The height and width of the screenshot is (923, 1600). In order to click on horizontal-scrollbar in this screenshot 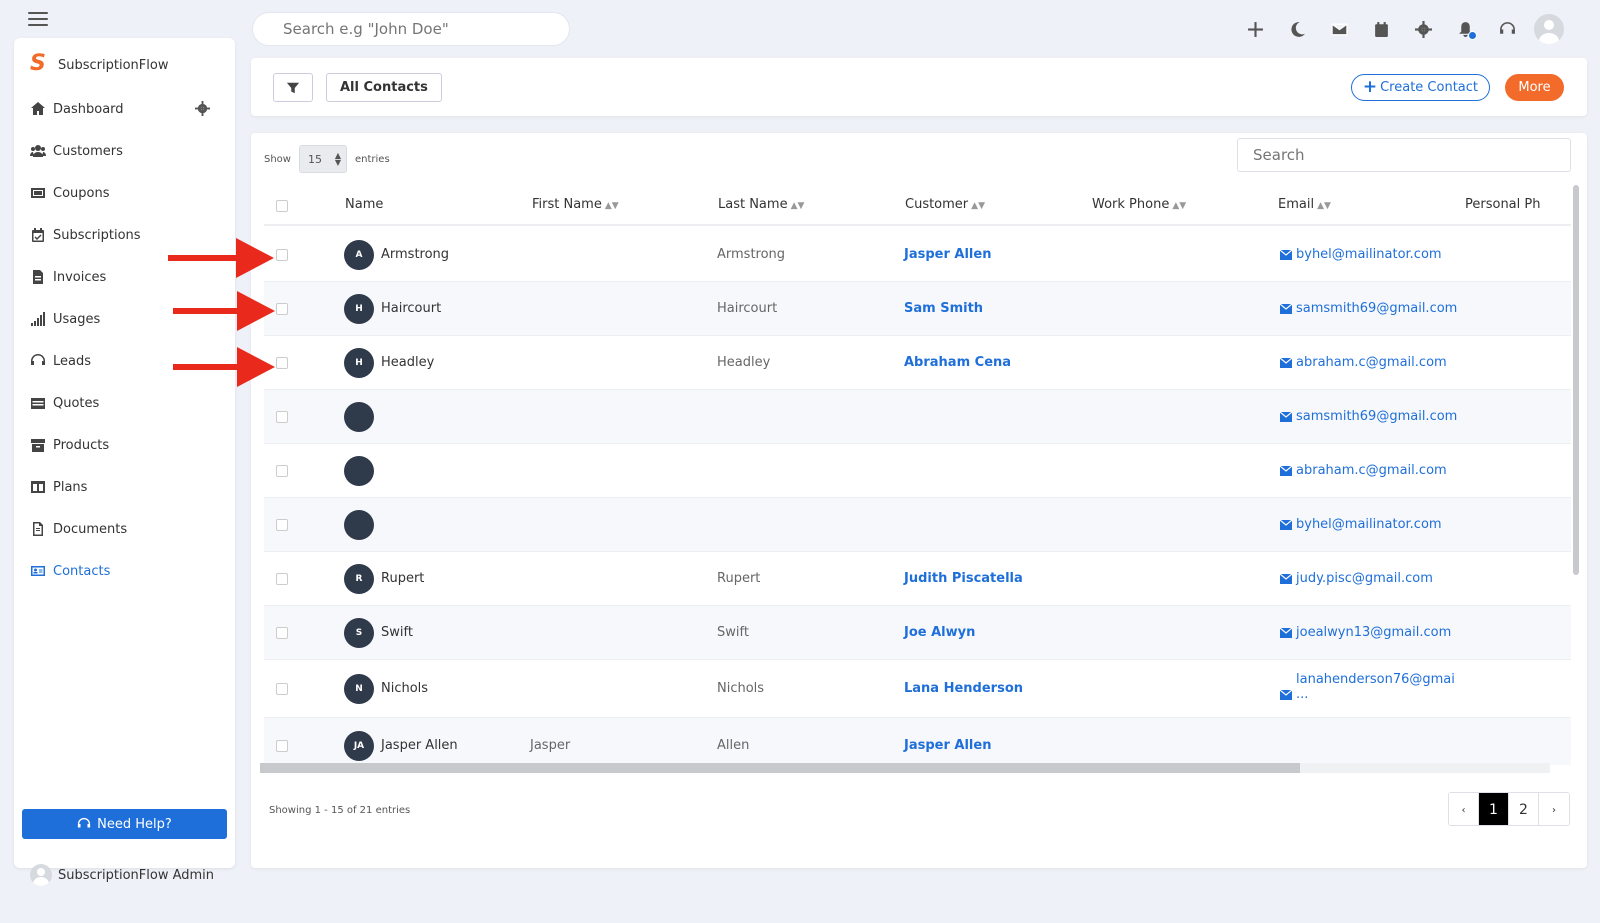, I will do `click(780, 768)`.